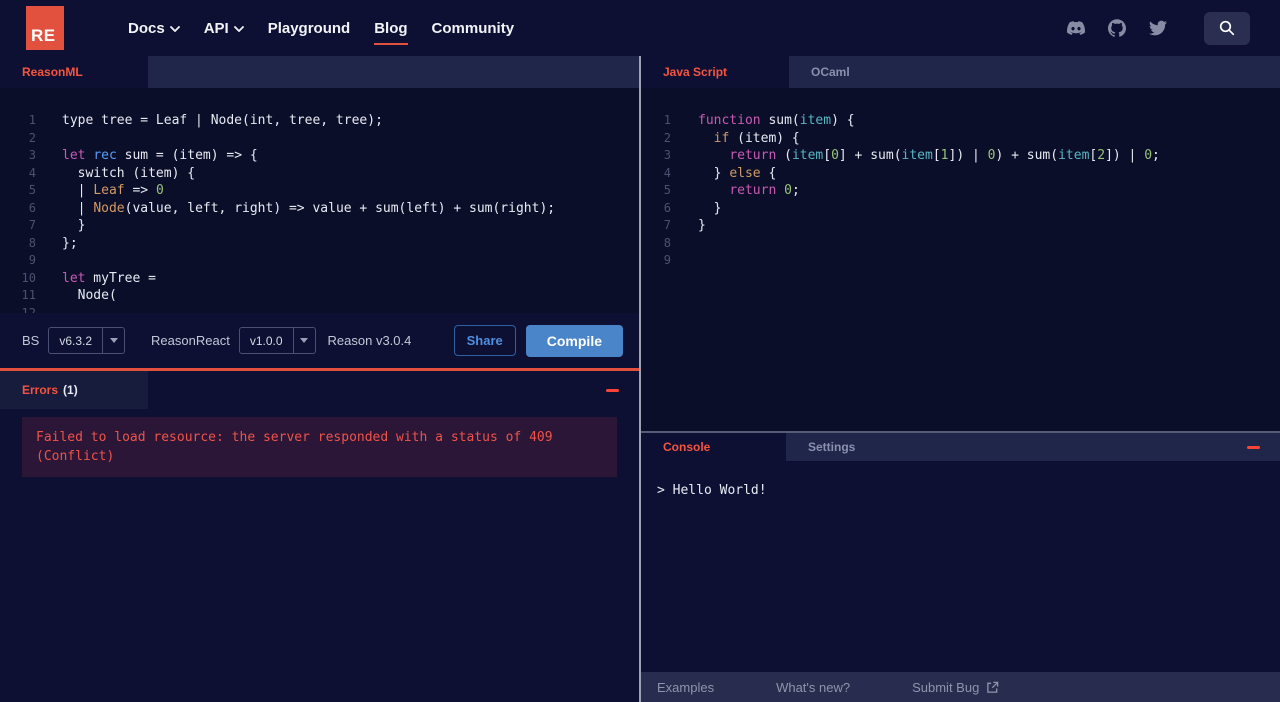  Describe the element at coordinates (52, 72) in the screenshot. I see `tab-label: ReasonML` at that location.